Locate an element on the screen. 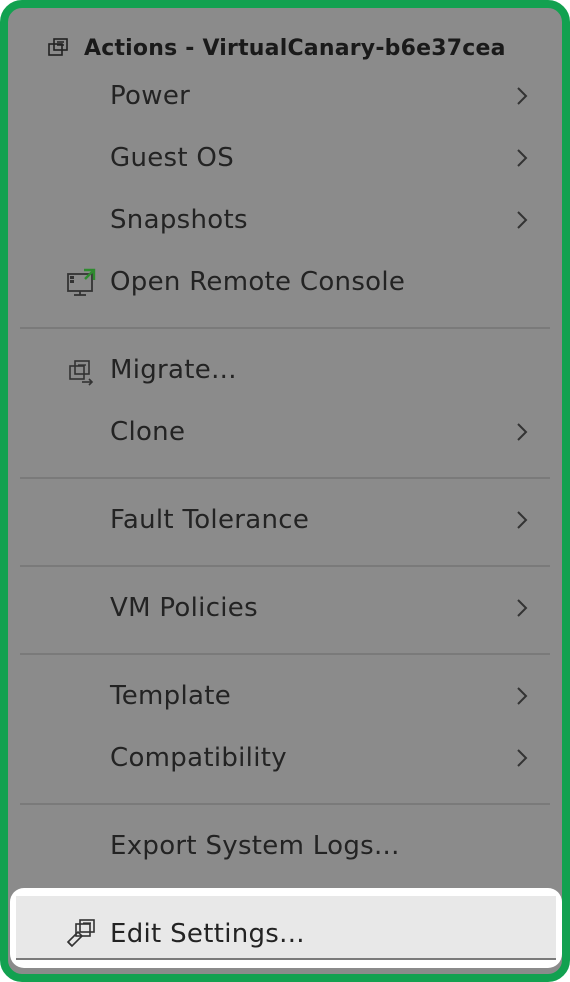 The image size is (570, 982). menu-item-clone: Clone is located at coordinates (286, 432).